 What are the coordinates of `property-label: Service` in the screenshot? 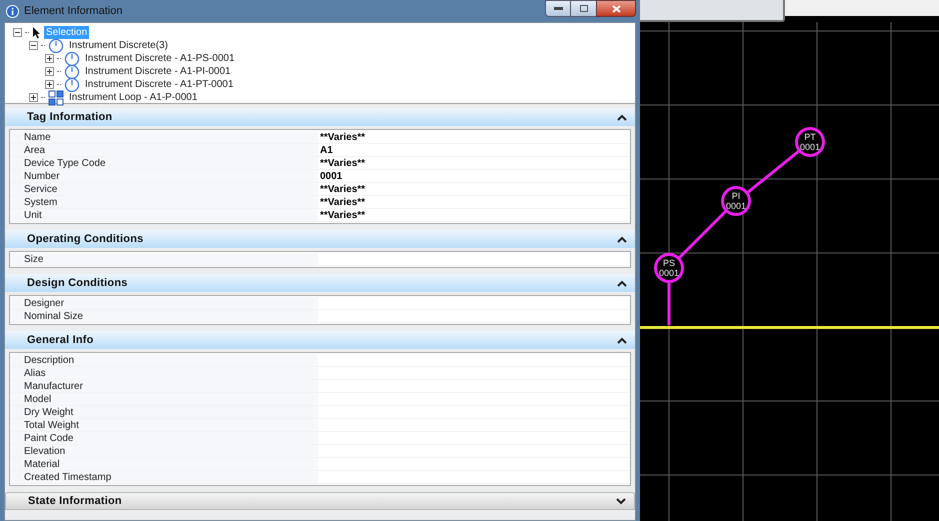 It's located at (164, 189).